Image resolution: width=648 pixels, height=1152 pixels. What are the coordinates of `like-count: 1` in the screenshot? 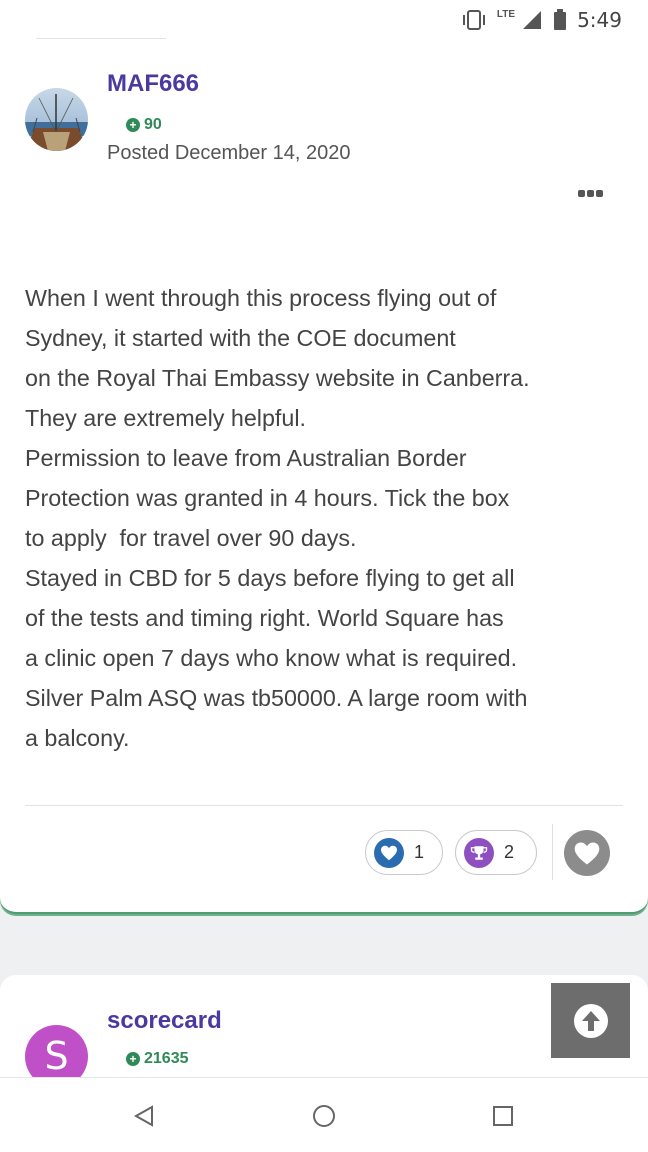 It's located at (419, 852).